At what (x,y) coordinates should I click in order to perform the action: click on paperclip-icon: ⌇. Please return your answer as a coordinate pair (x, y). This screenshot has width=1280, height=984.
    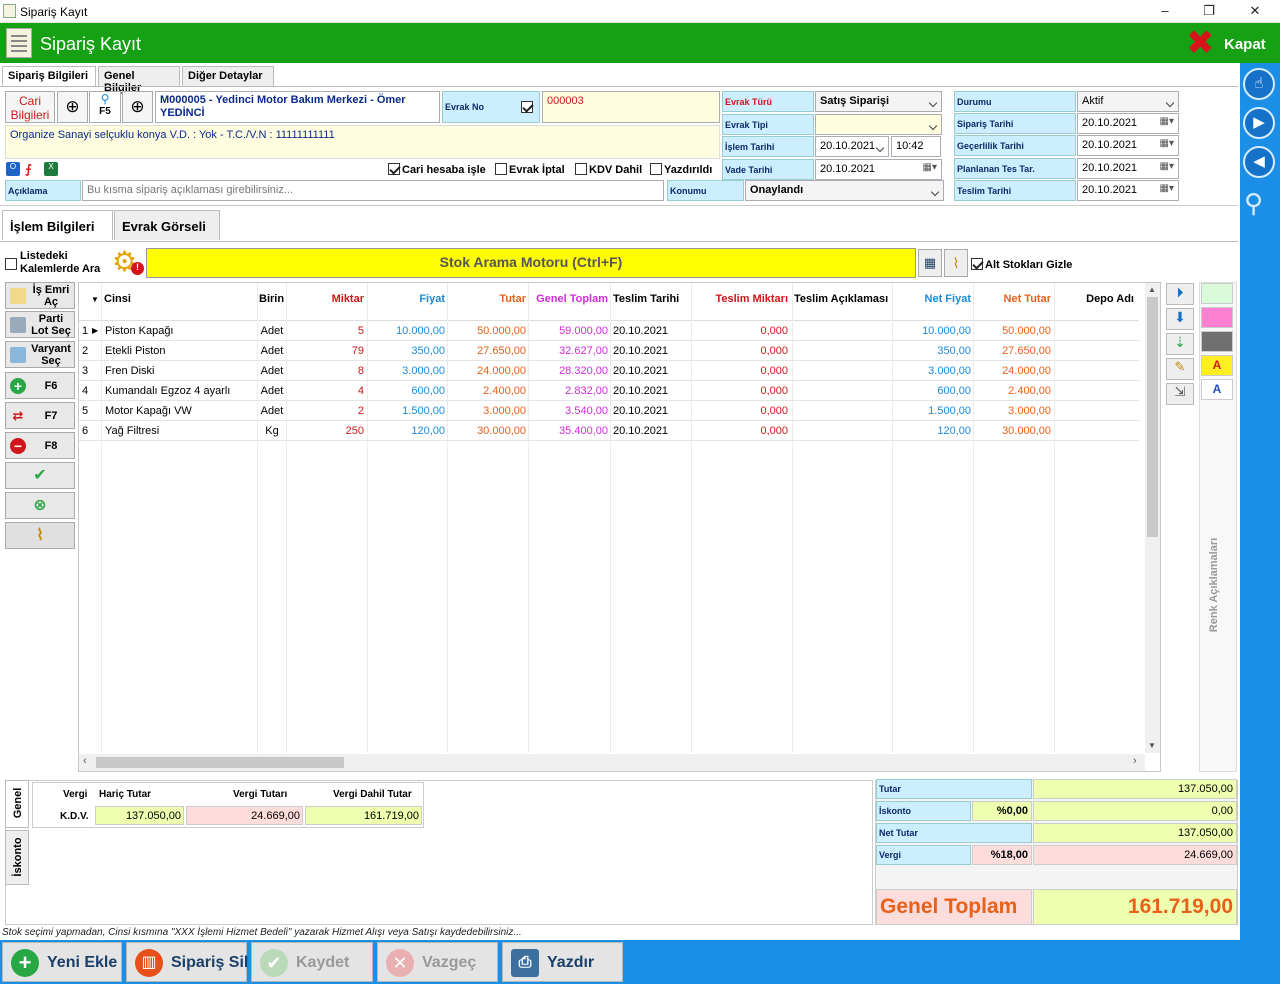
    Looking at the image, I should click on (956, 263).